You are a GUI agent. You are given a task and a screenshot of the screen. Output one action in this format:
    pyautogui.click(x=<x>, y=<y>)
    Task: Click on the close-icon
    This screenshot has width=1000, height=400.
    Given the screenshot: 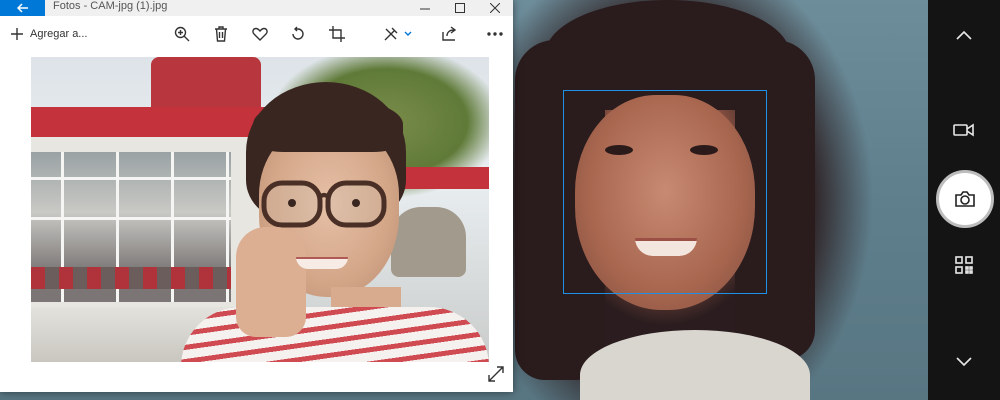 What is the action you would take?
    pyautogui.click(x=495, y=8)
    